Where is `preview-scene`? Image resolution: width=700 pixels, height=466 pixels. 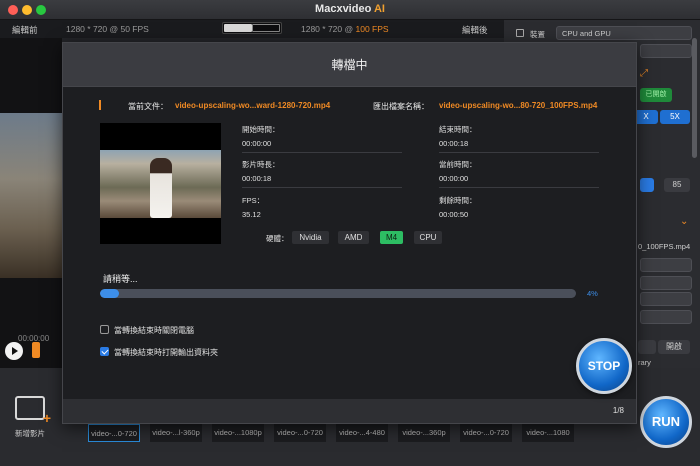 preview-scene is located at coordinates (160, 184).